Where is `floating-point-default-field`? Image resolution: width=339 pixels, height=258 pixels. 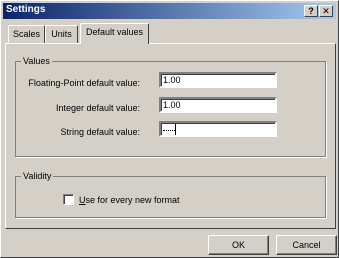 floating-point-default-field is located at coordinates (218, 80).